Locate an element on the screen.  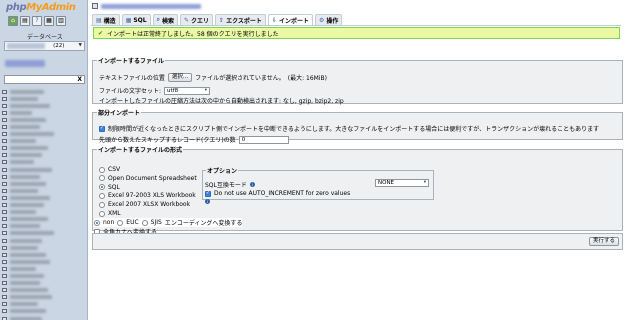
tab-operations: ⚙ 操作 is located at coordinates (328, 19).